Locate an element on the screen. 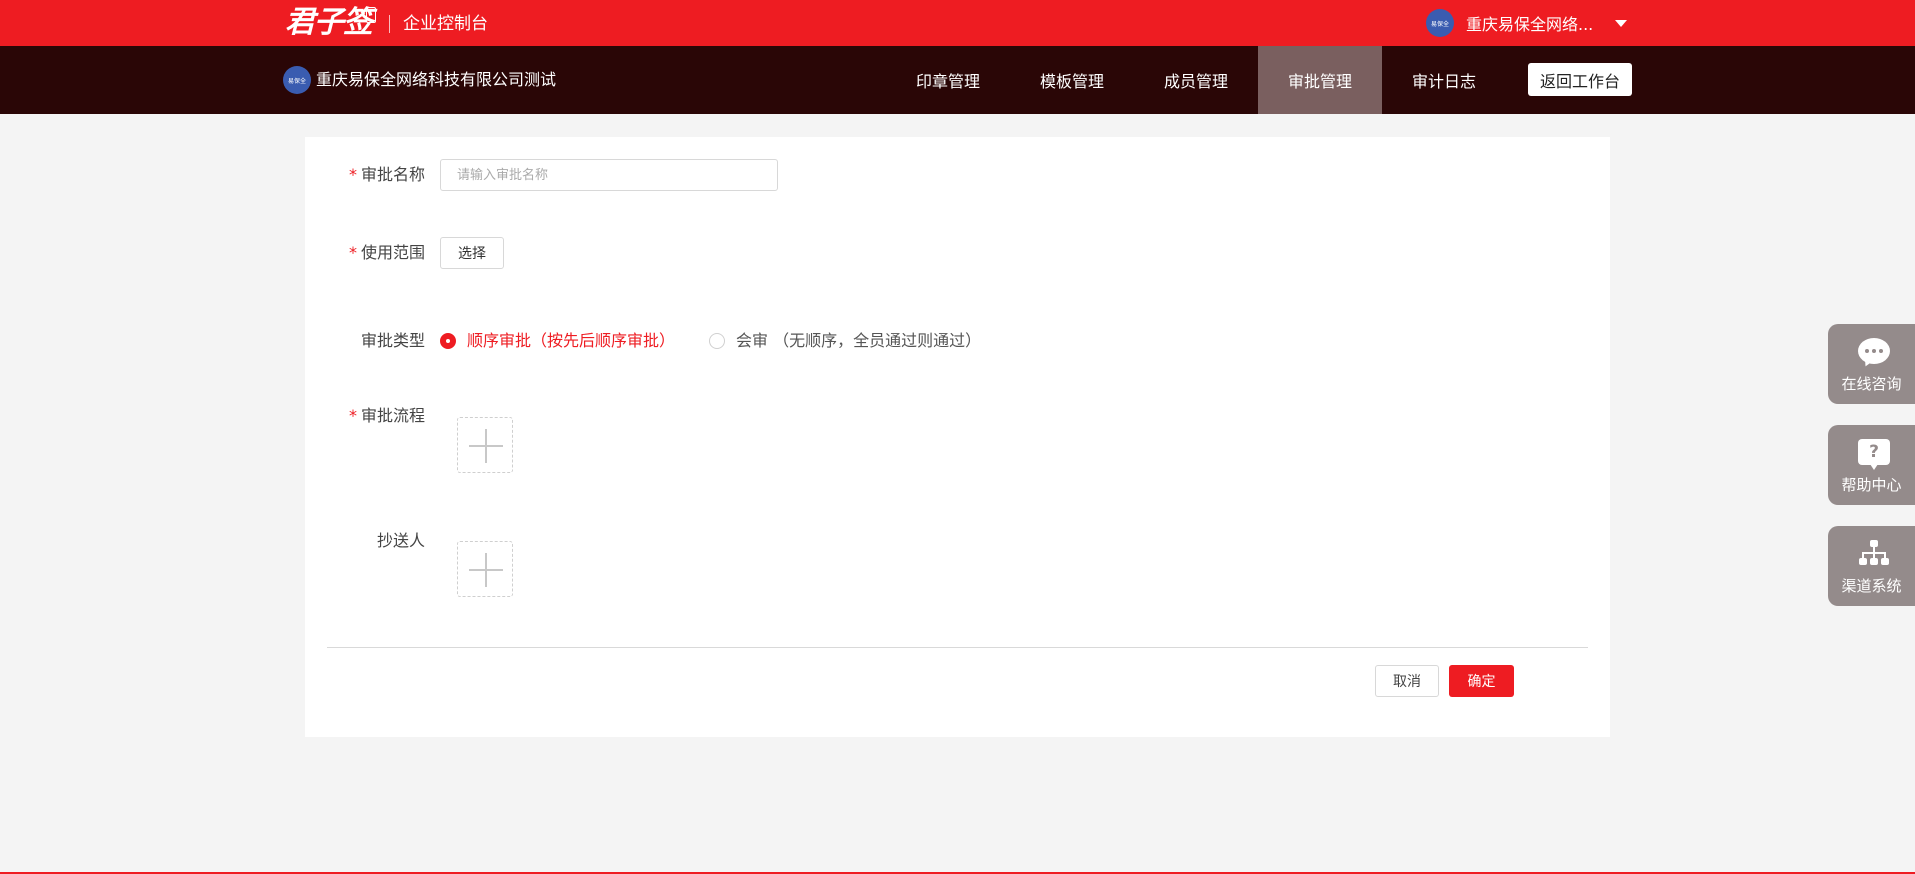 The height and width of the screenshot is (874, 1915). nav-template-management: 模板管理 is located at coordinates (1072, 80).